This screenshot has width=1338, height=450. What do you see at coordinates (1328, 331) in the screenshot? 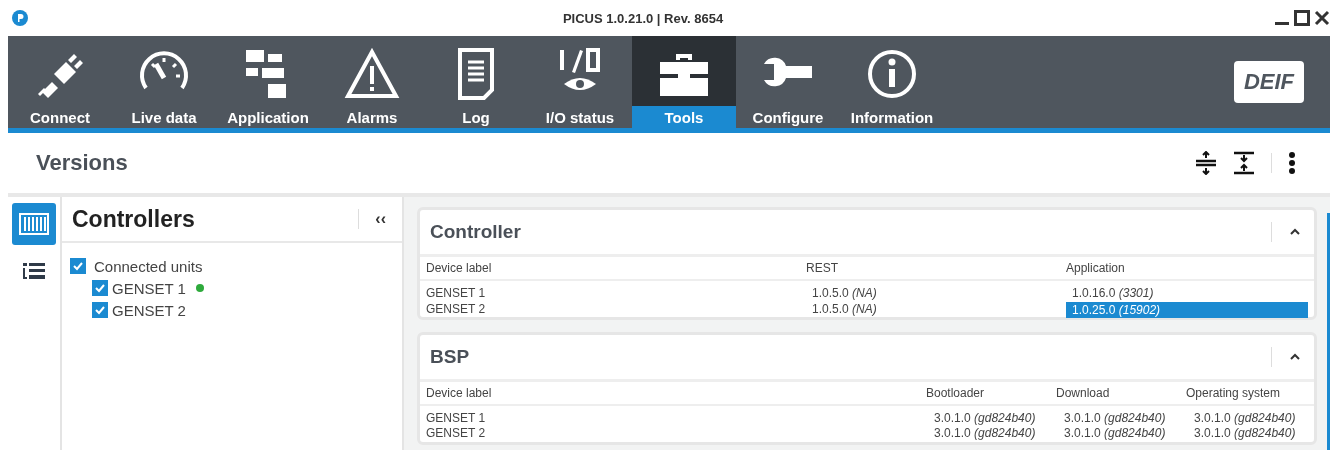
I see `scrollbar` at bounding box center [1328, 331].